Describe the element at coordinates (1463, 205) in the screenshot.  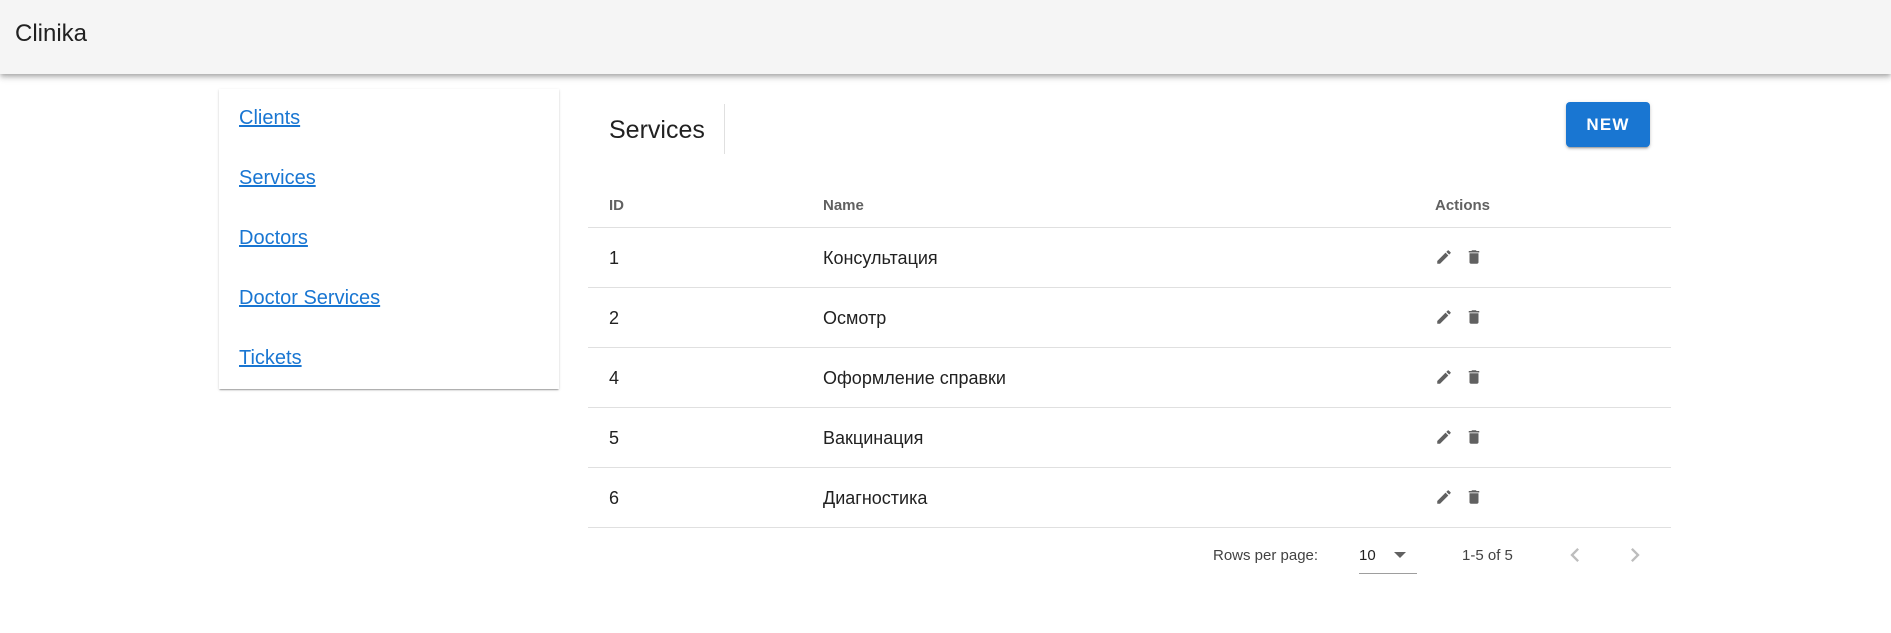
I see `column-header-actions: Actions` at that location.